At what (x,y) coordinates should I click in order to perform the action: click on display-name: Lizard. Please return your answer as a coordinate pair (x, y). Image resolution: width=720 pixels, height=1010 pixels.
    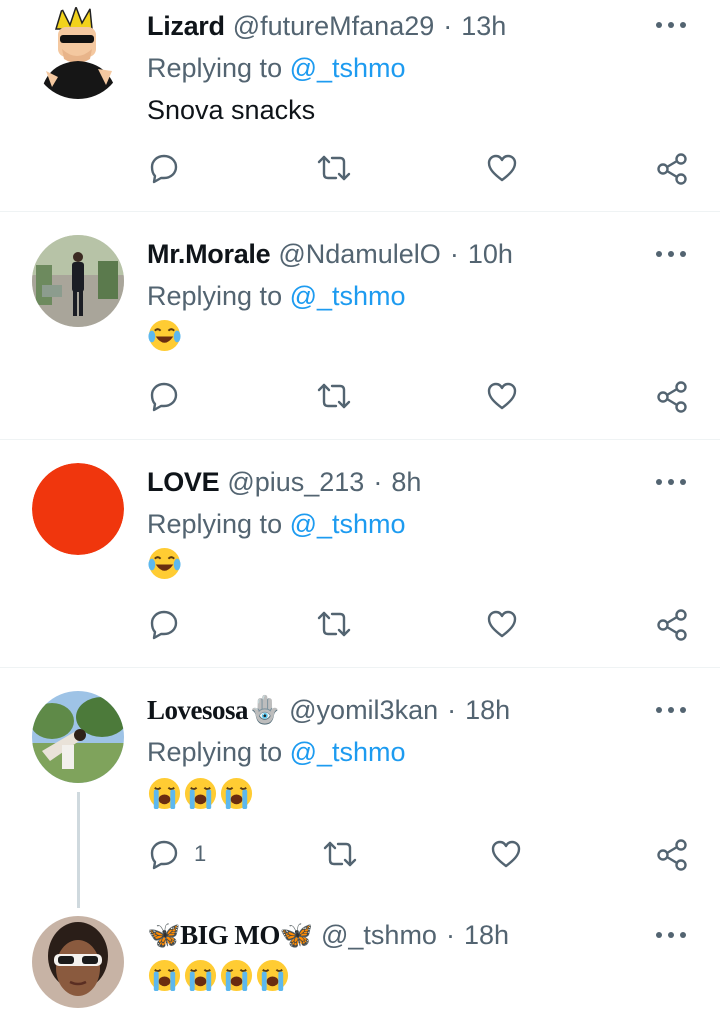
    Looking at the image, I should click on (186, 26).